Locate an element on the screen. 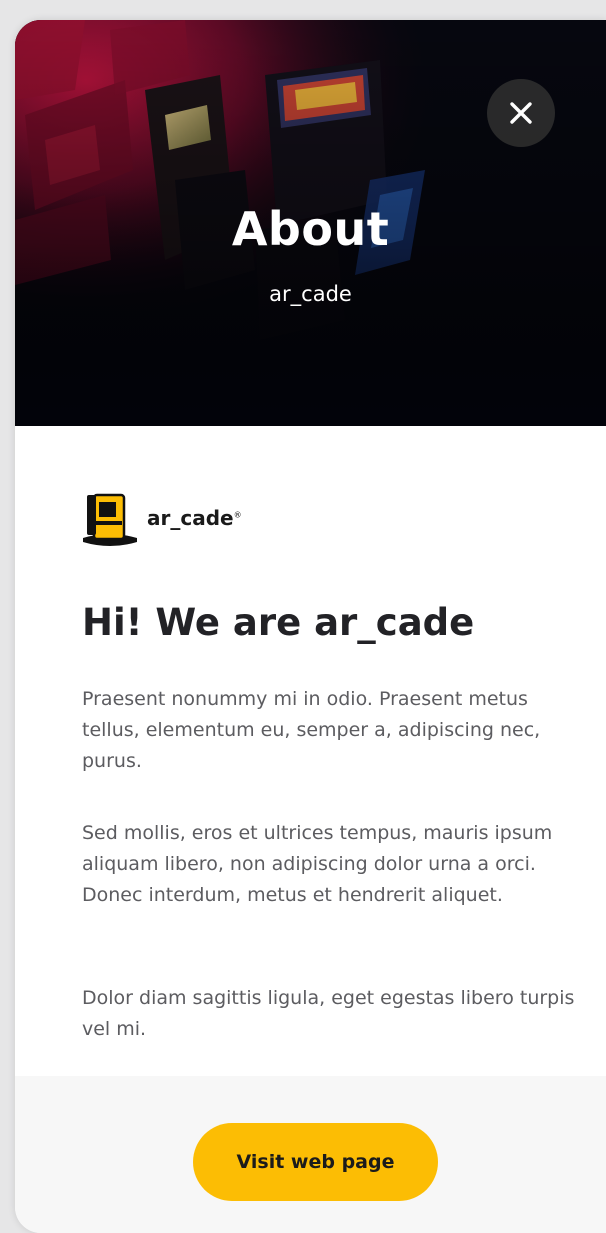  arcade-cabinet-icon is located at coordinates (110, 519).